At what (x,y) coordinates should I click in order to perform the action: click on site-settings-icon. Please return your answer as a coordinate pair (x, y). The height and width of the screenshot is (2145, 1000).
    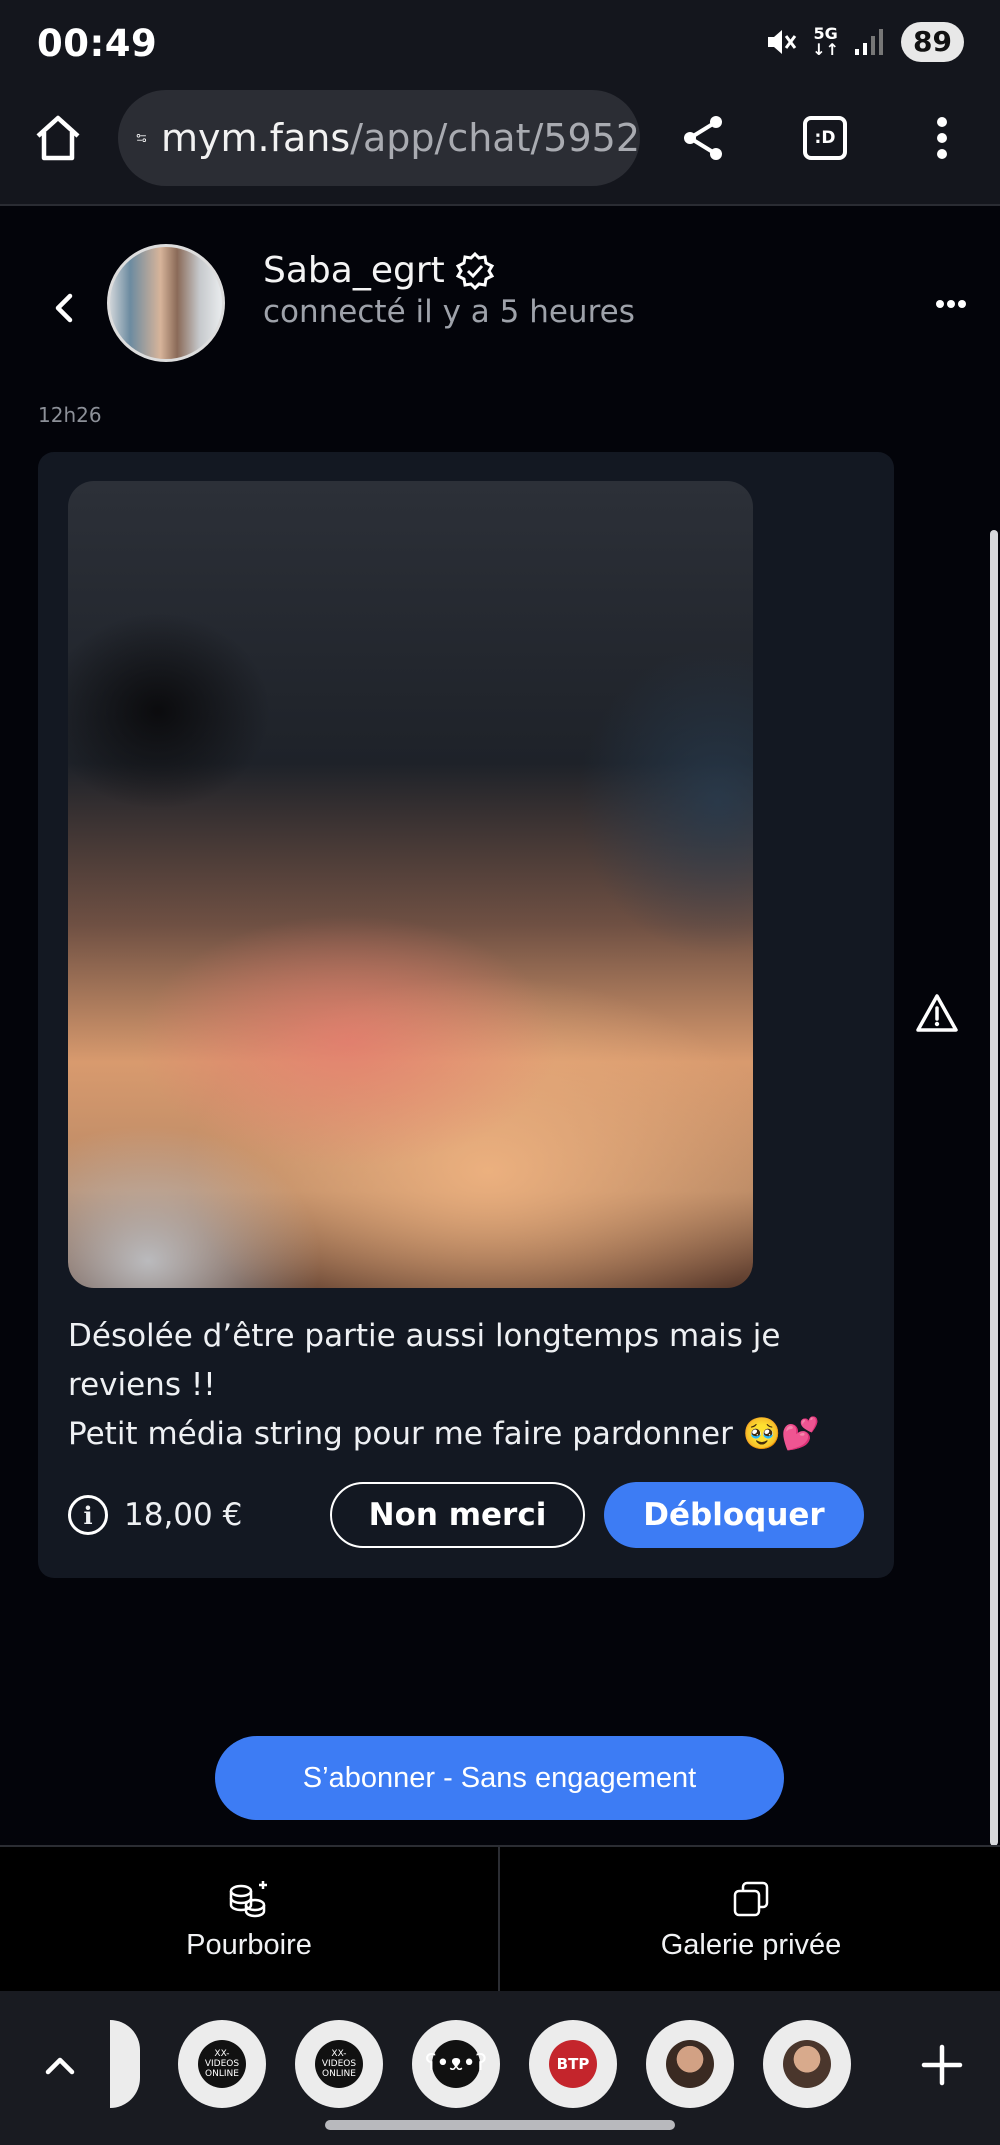
    Looking at the image, I should click on (141, 138).